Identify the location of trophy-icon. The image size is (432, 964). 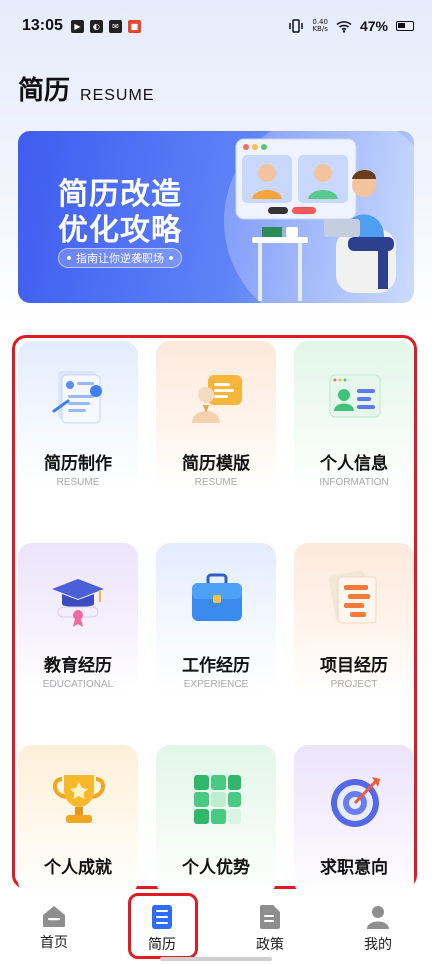
(79, 799).